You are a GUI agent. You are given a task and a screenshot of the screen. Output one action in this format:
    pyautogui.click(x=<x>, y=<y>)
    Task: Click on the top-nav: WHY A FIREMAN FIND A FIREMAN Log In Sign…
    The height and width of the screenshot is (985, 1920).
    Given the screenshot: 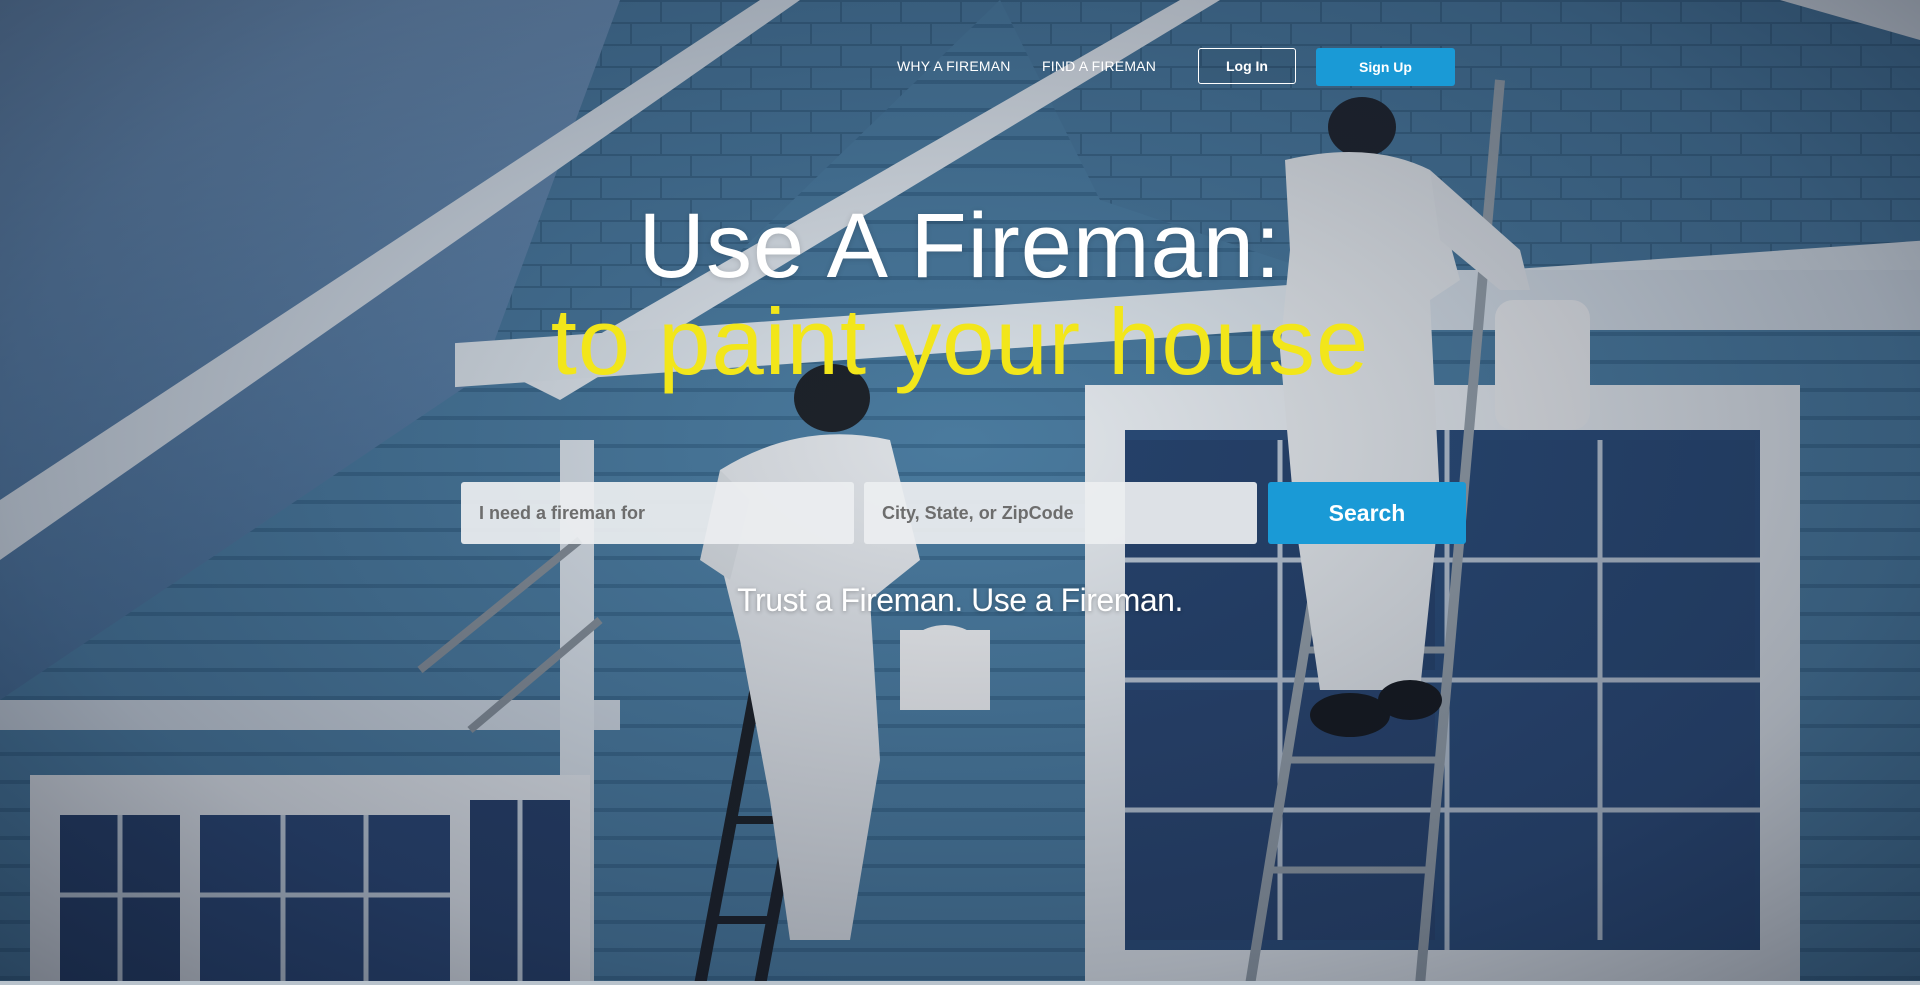 What is the action you would take?
    pyautogui.click(x=960, y=67)
    